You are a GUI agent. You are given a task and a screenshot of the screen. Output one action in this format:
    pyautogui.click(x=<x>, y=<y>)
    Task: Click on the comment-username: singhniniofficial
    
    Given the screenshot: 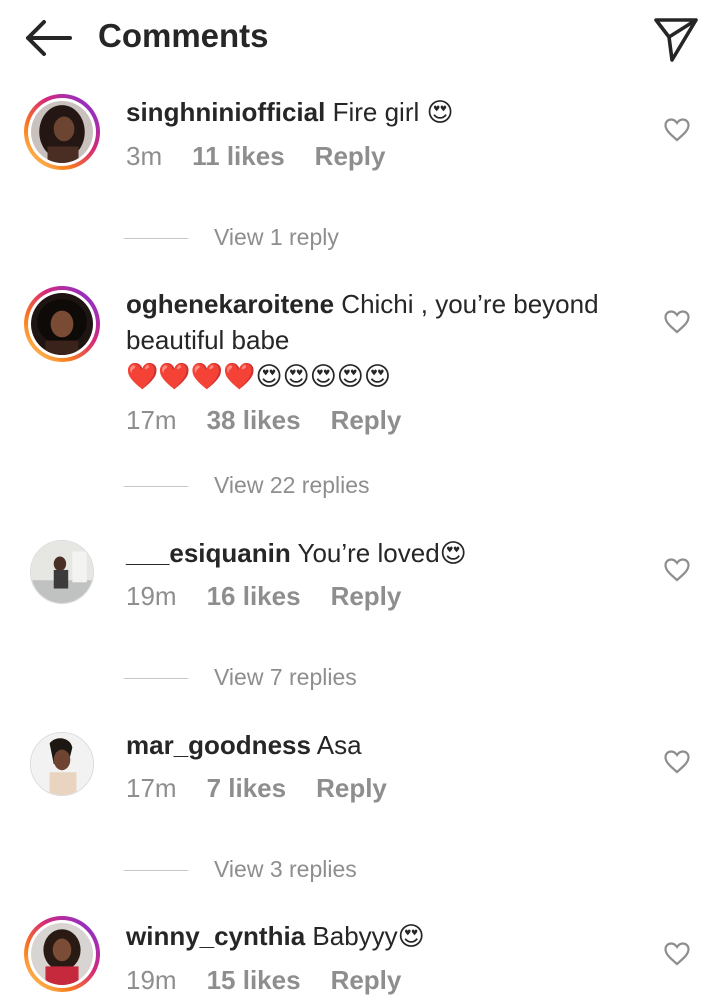 What is the action you would take?
    pyautogui.click(x=225, y=112)
    